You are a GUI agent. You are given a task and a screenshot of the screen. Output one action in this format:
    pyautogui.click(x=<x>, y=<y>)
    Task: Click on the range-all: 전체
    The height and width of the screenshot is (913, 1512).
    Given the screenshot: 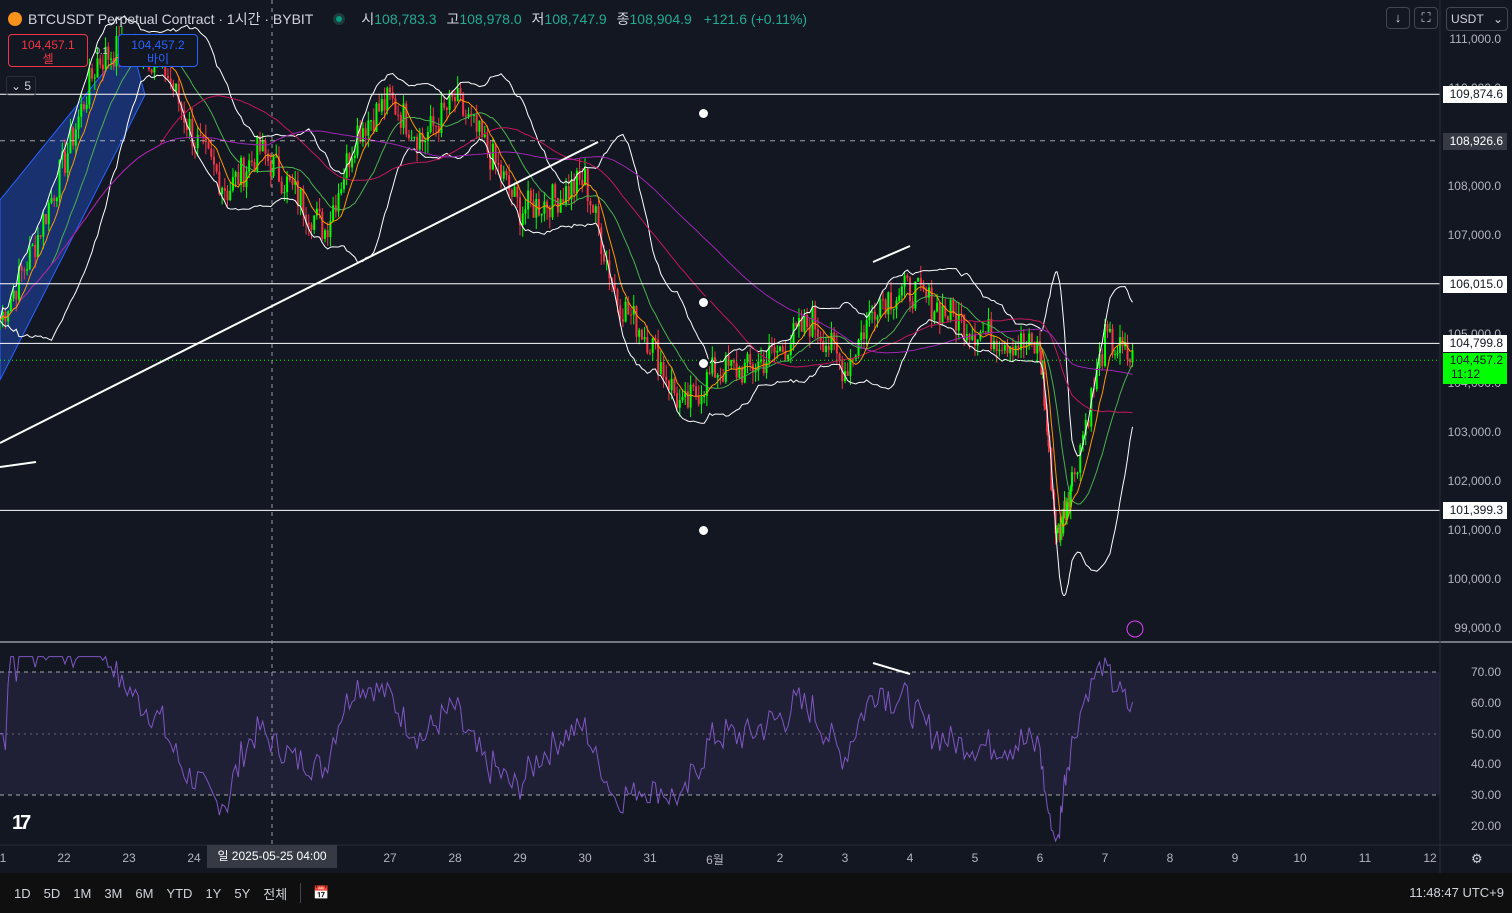 What is the action you would take?
    pyautogui.click(x=275, y=893)
    